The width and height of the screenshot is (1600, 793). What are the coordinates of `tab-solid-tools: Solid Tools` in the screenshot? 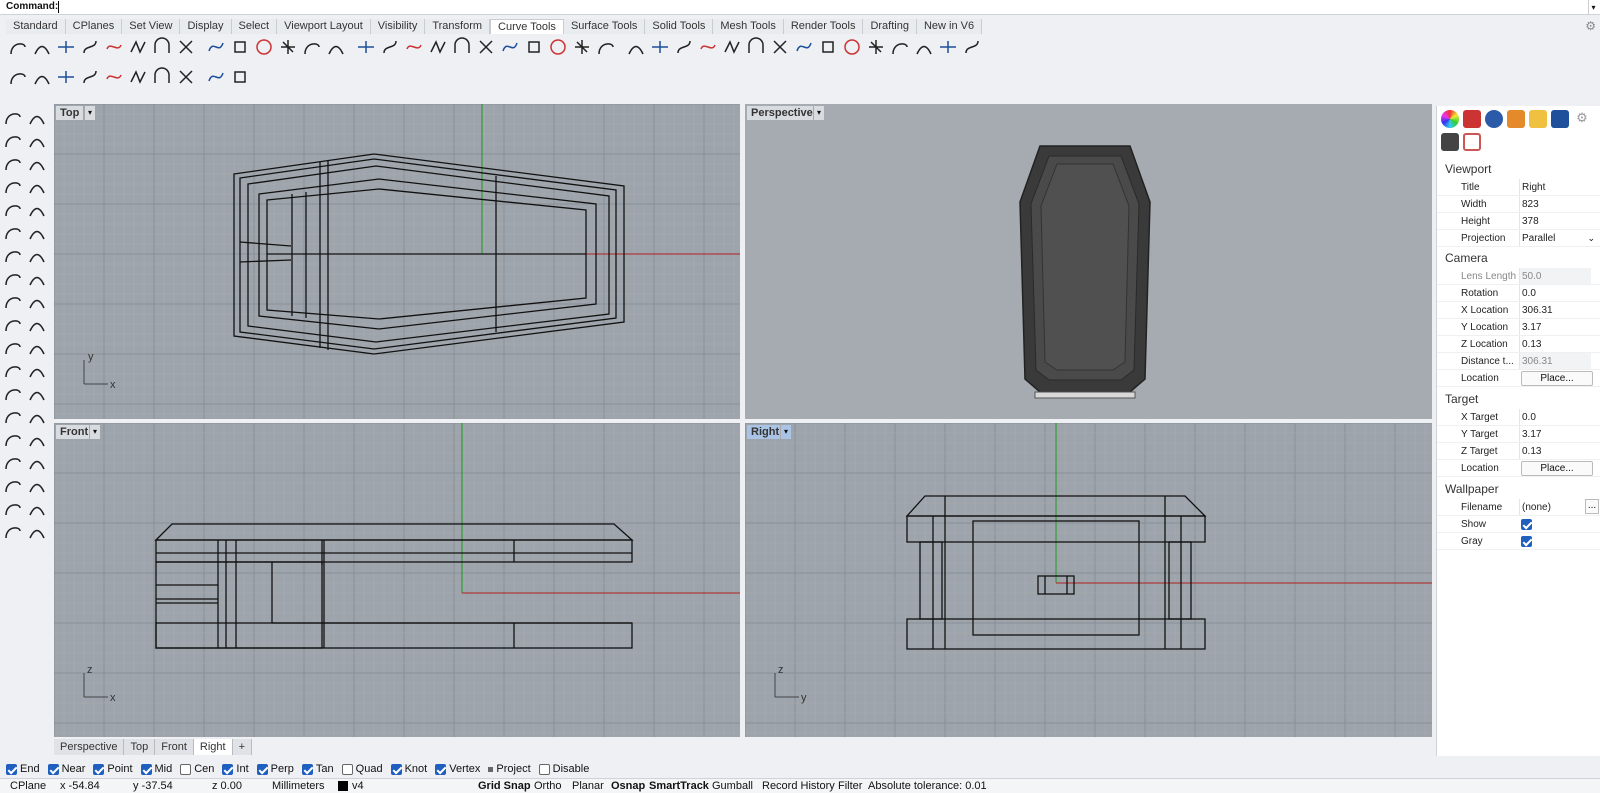 It's located at (679, 26).